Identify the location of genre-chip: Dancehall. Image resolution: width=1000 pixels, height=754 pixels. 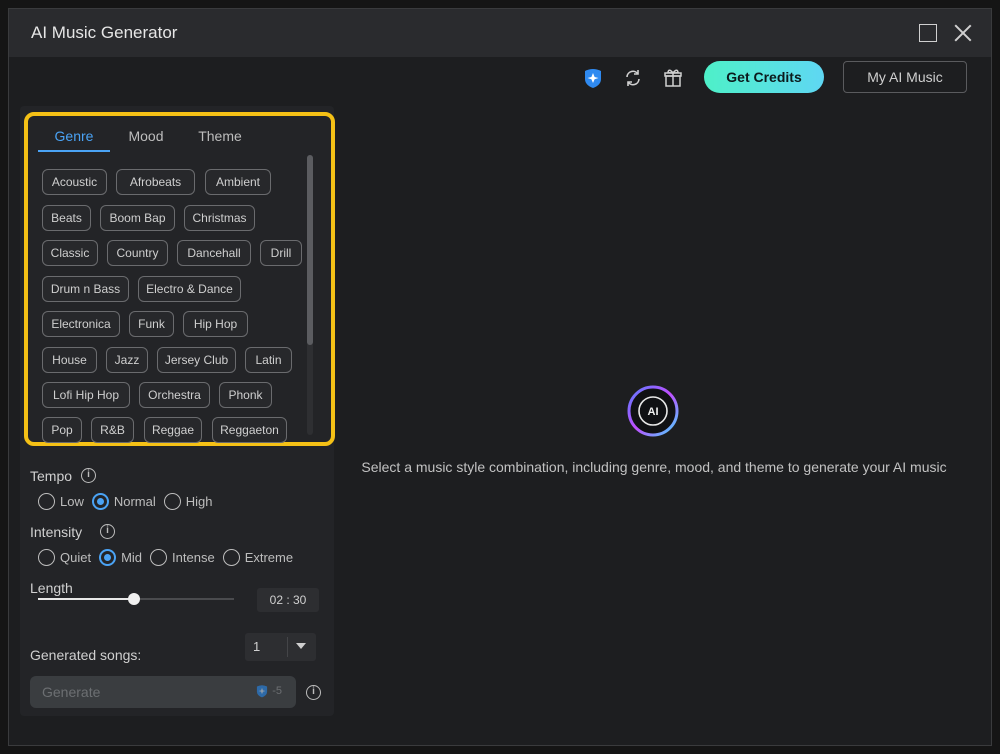
(214, 253).